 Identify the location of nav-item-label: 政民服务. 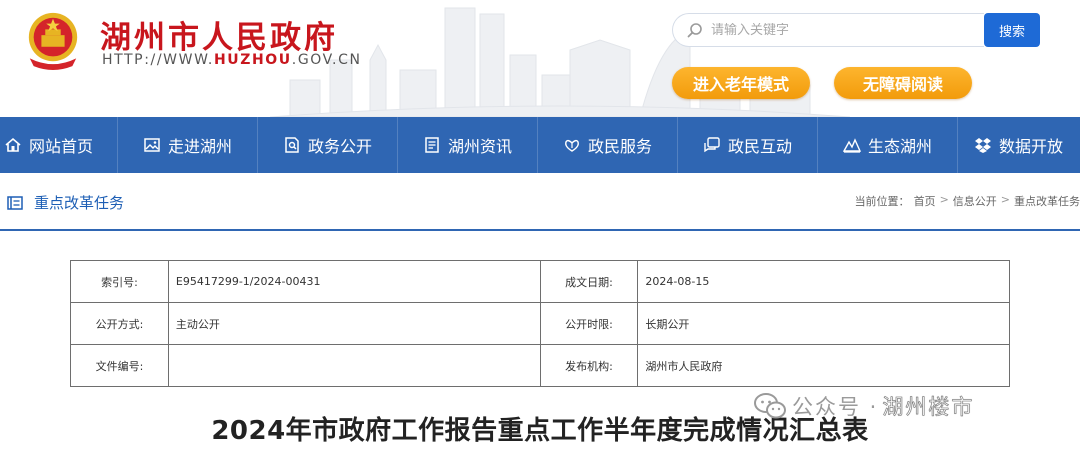
(619, 146).